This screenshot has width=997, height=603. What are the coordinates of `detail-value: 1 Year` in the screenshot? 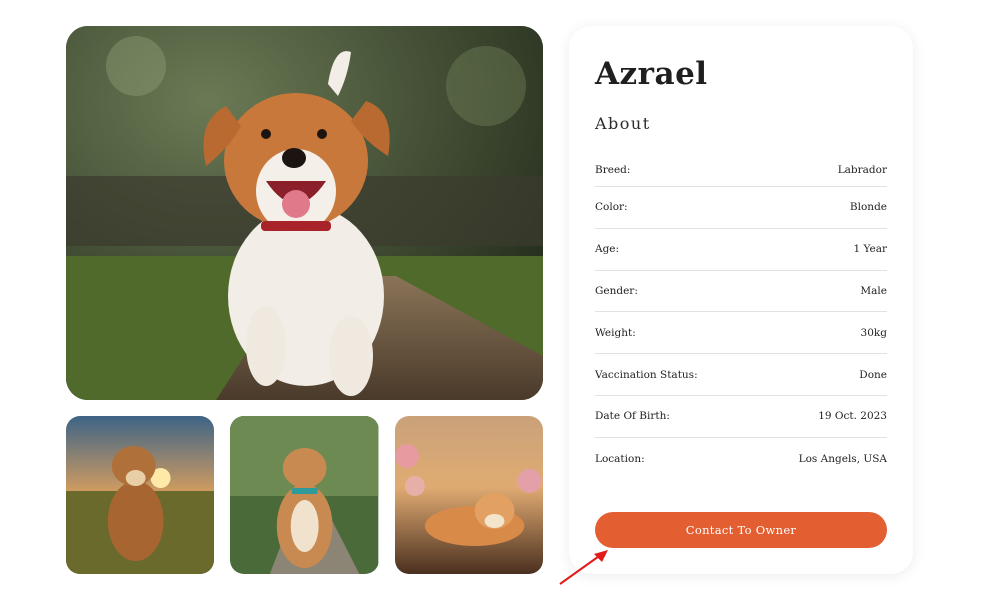 It's located at (870, 249).